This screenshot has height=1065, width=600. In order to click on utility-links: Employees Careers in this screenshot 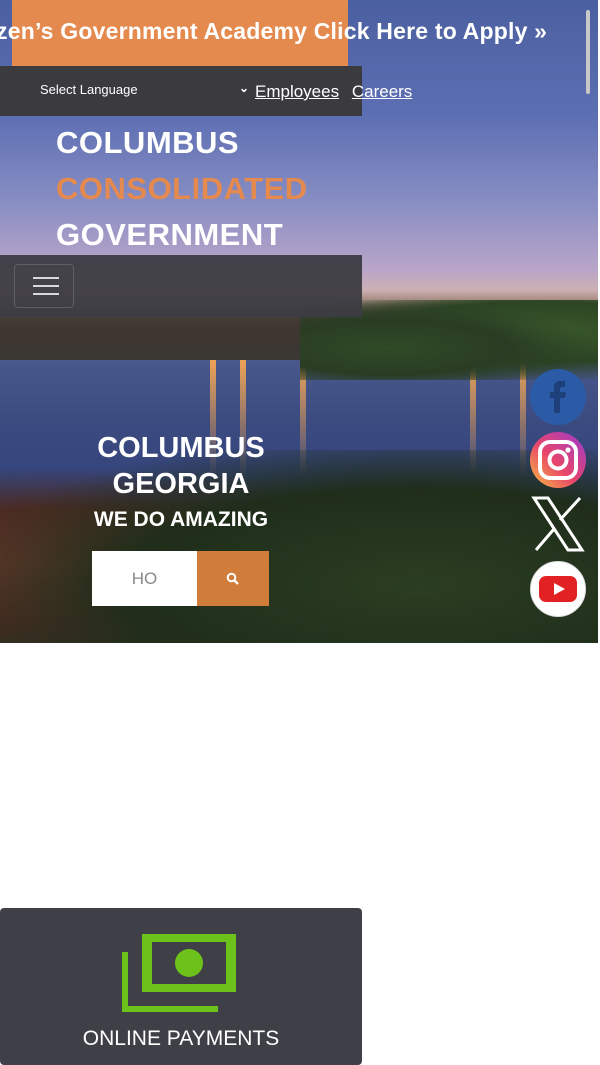, I will do `click(337, 92)`.